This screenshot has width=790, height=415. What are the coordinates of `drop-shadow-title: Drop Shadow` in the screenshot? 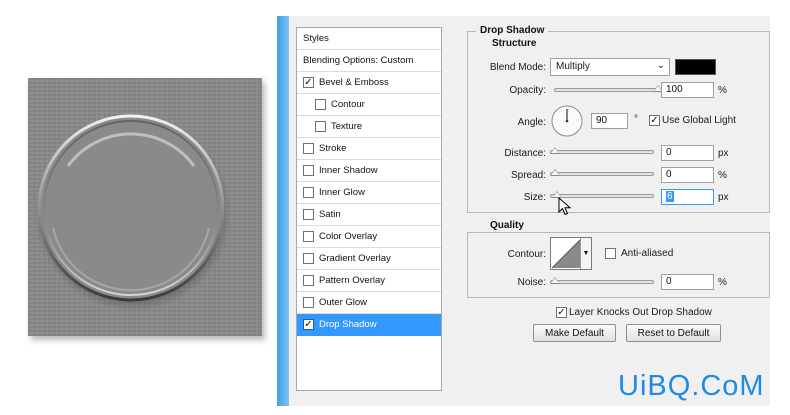 It's located at (512, 30).